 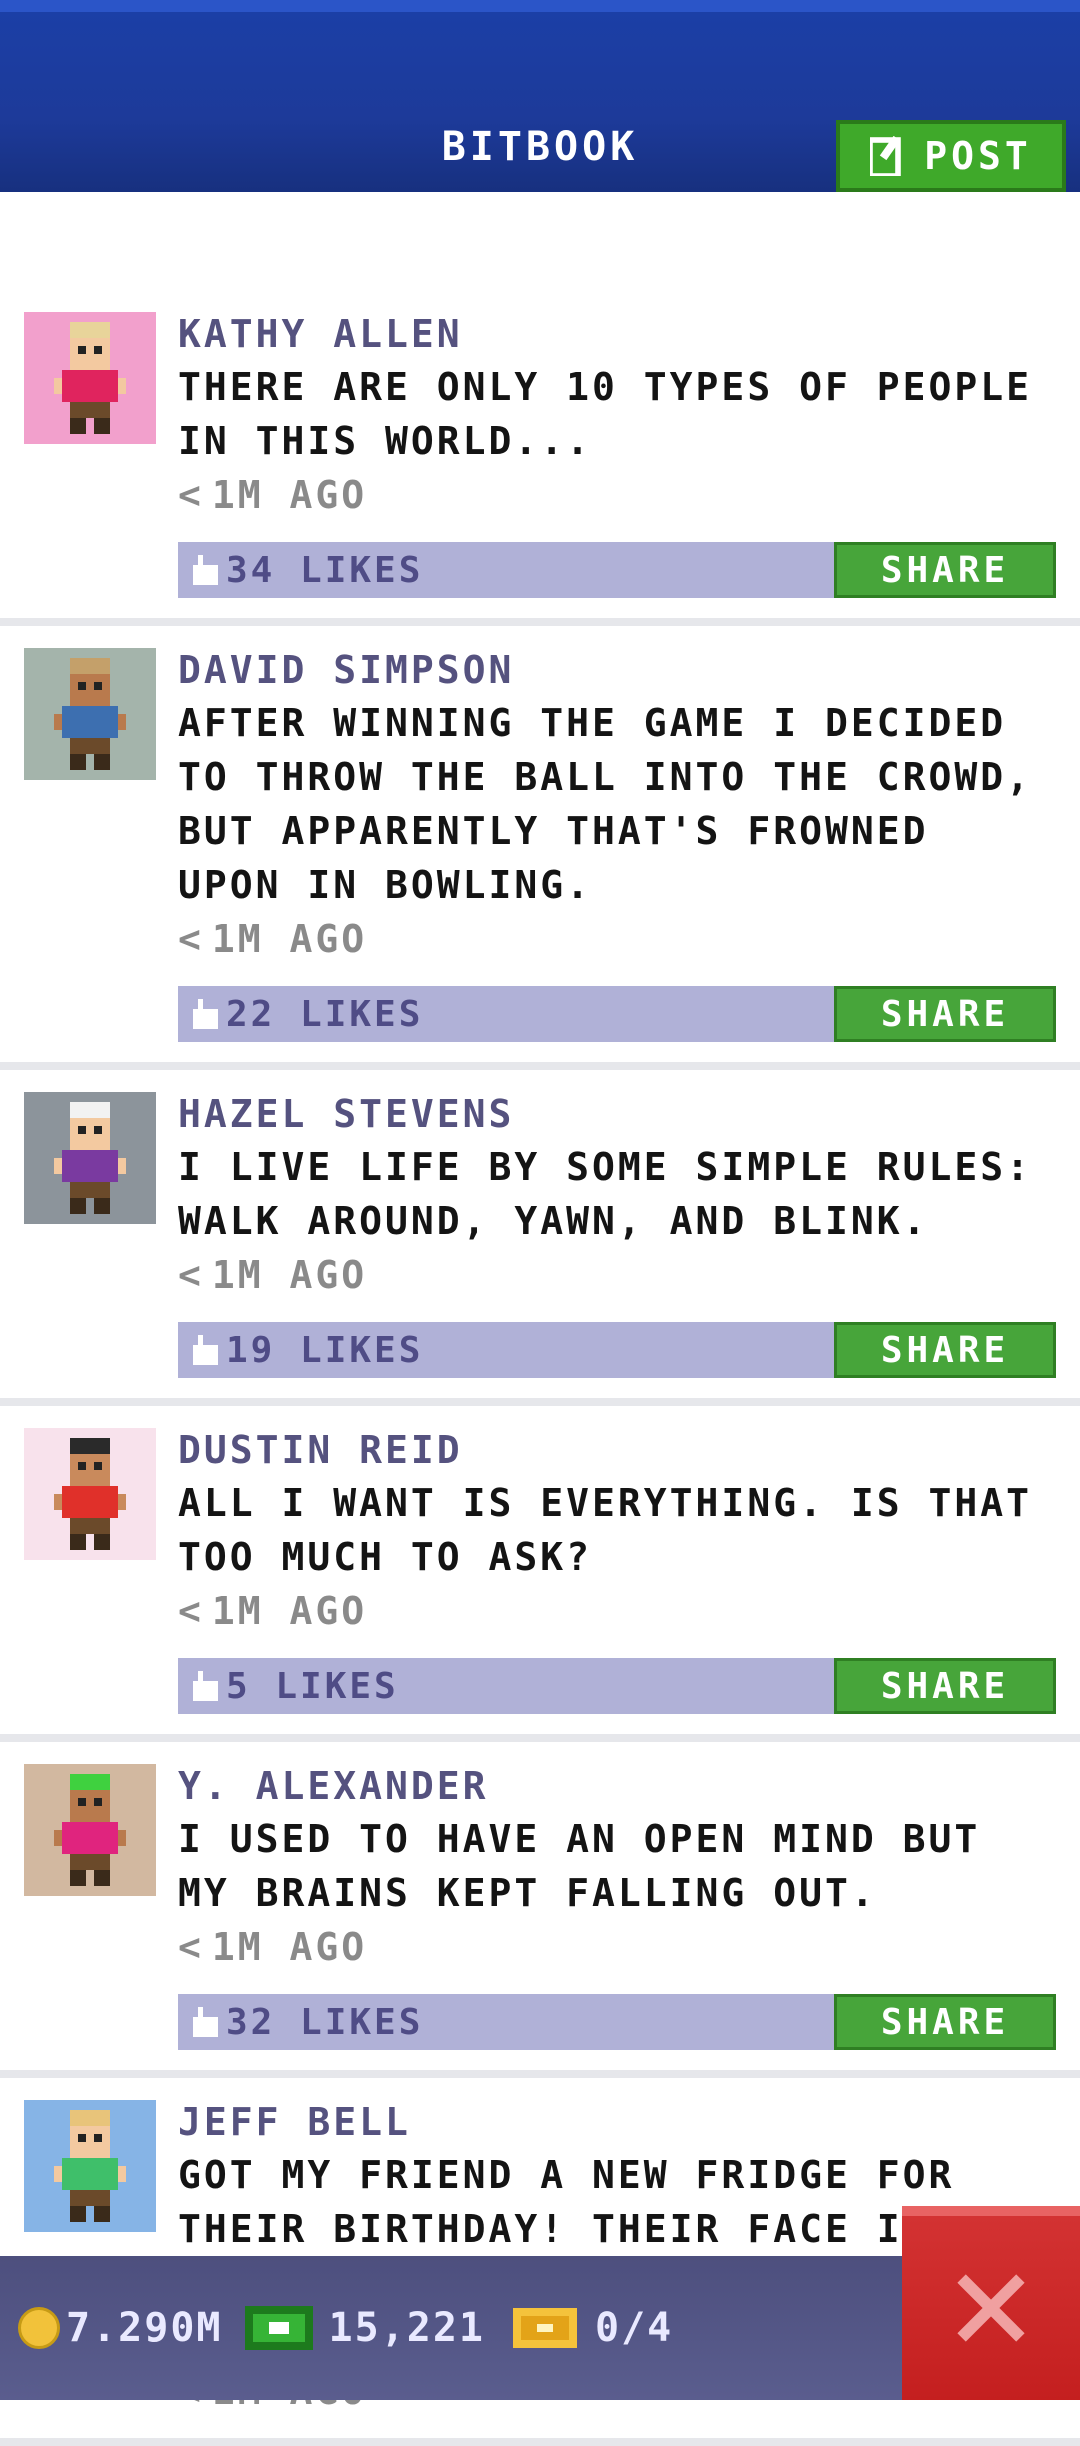 I want to click on post-button: POST, so click(x=951, y=156).